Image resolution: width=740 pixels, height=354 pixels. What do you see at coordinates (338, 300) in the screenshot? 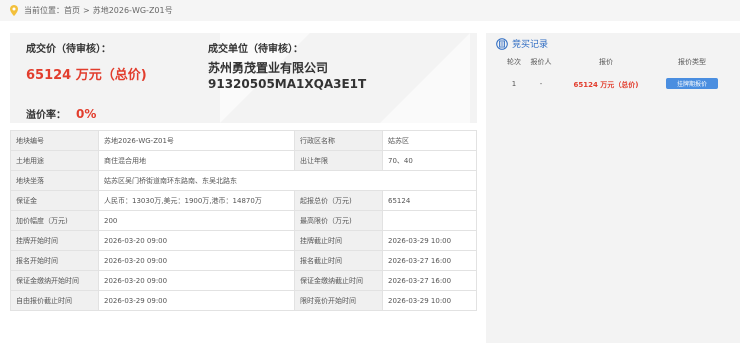
I see `field-label: 限时竞价开始时间` at bounding box center [338, 300].